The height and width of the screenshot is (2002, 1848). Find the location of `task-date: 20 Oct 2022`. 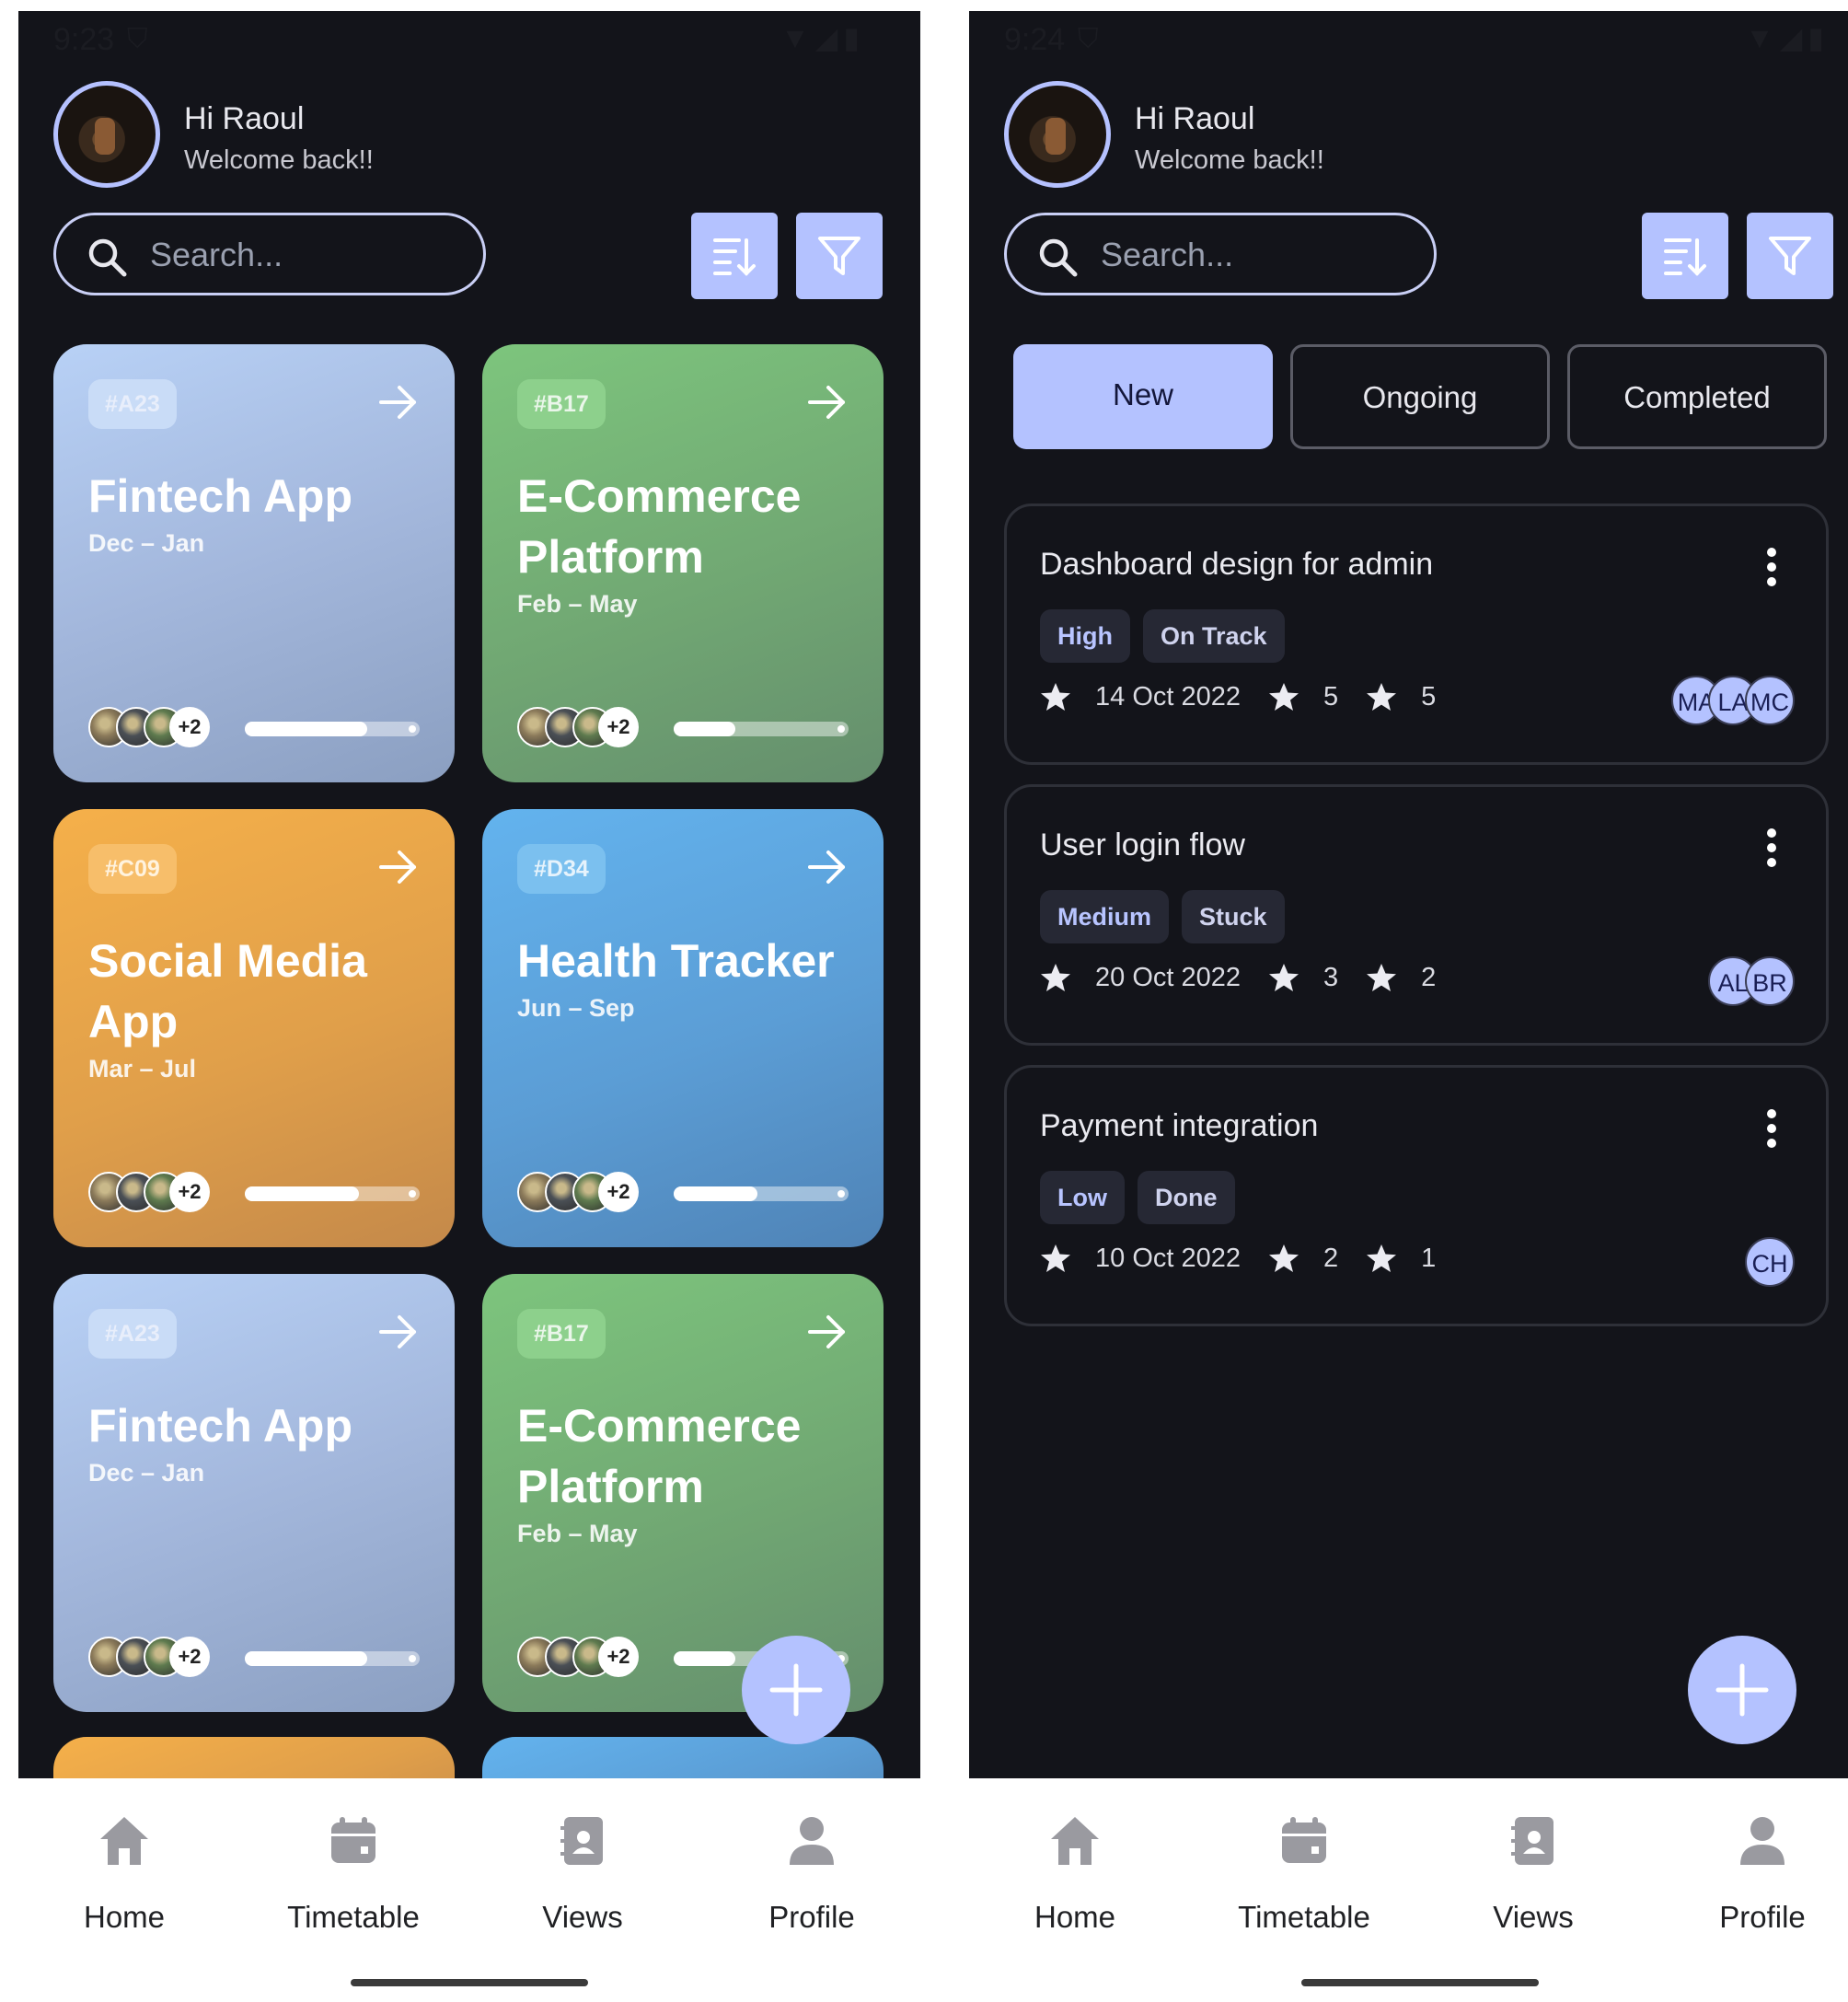

task-date: 20 Oct 2022 is located at coordinates (1168, 977).